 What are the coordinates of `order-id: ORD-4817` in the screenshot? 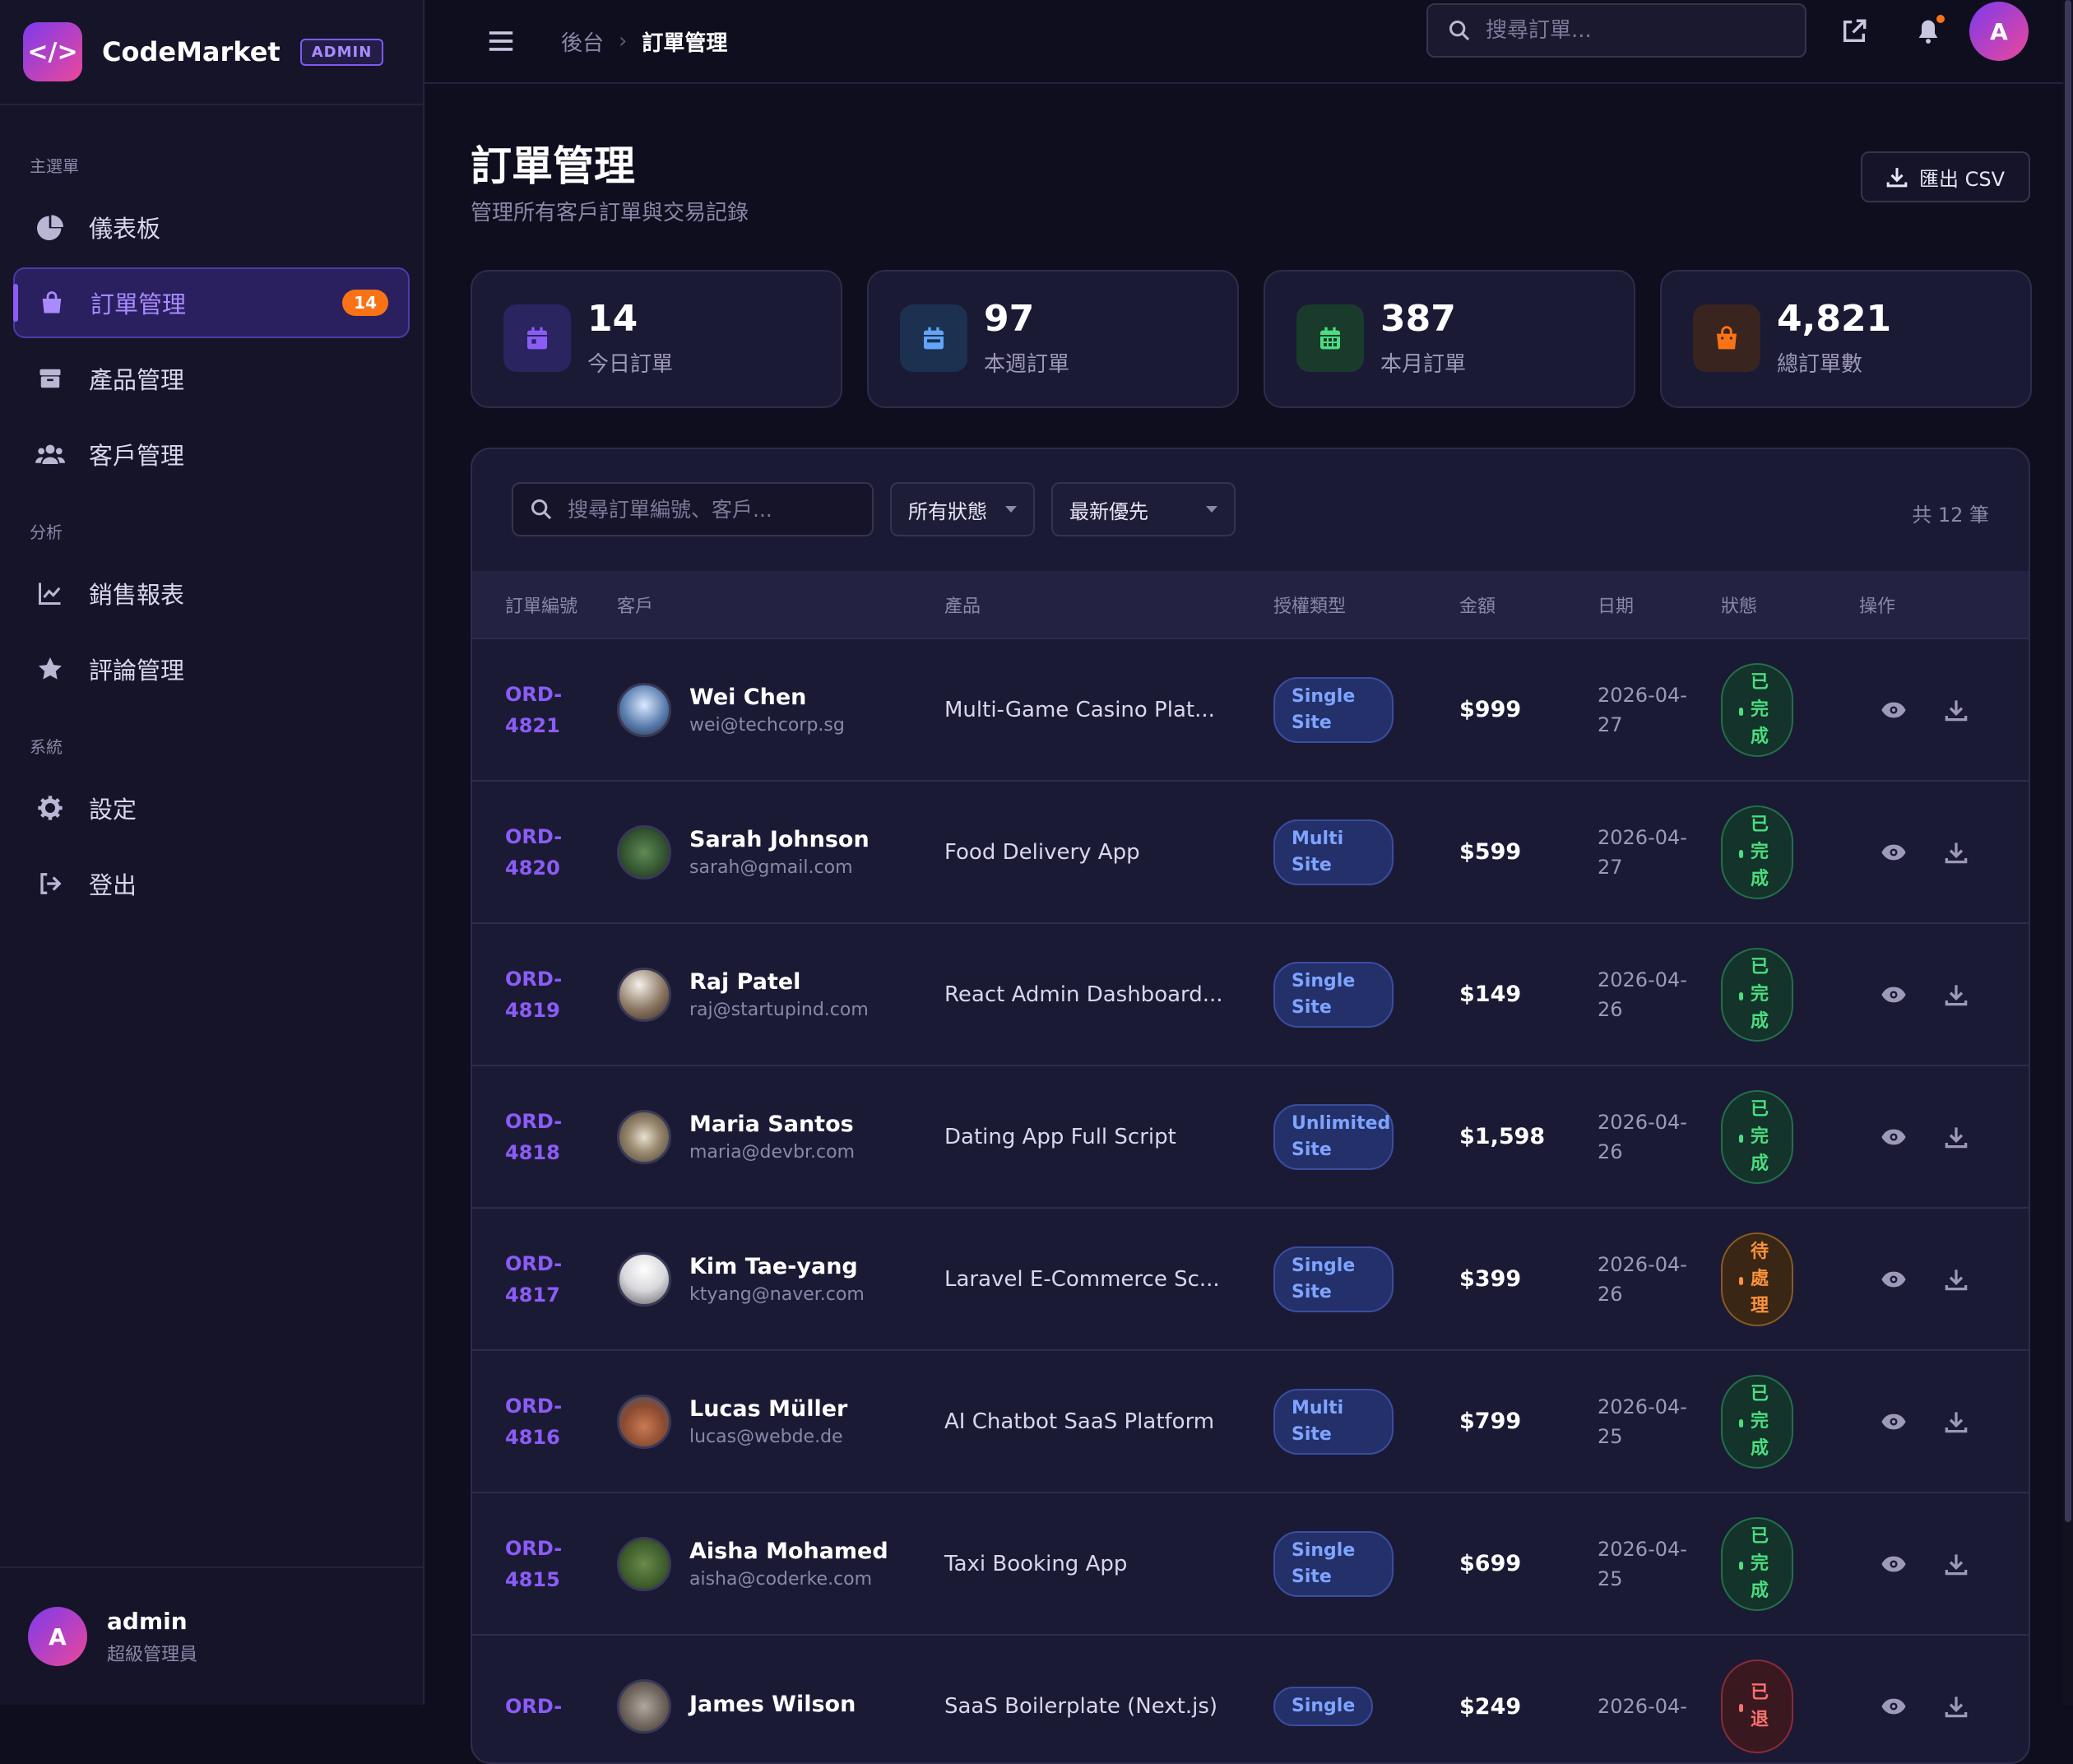 It's located at (538, 1279).